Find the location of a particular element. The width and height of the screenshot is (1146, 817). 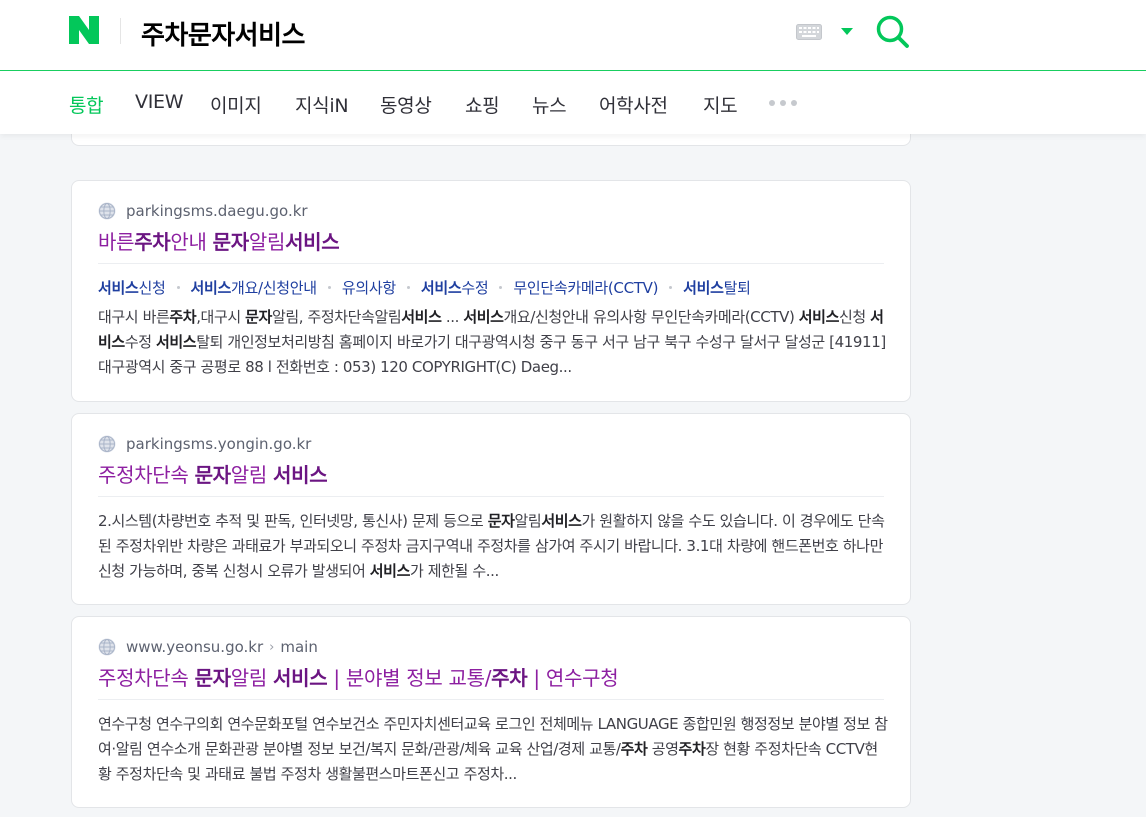

tab-dictionary: 어학사전 is located at coordinates (633, 104).